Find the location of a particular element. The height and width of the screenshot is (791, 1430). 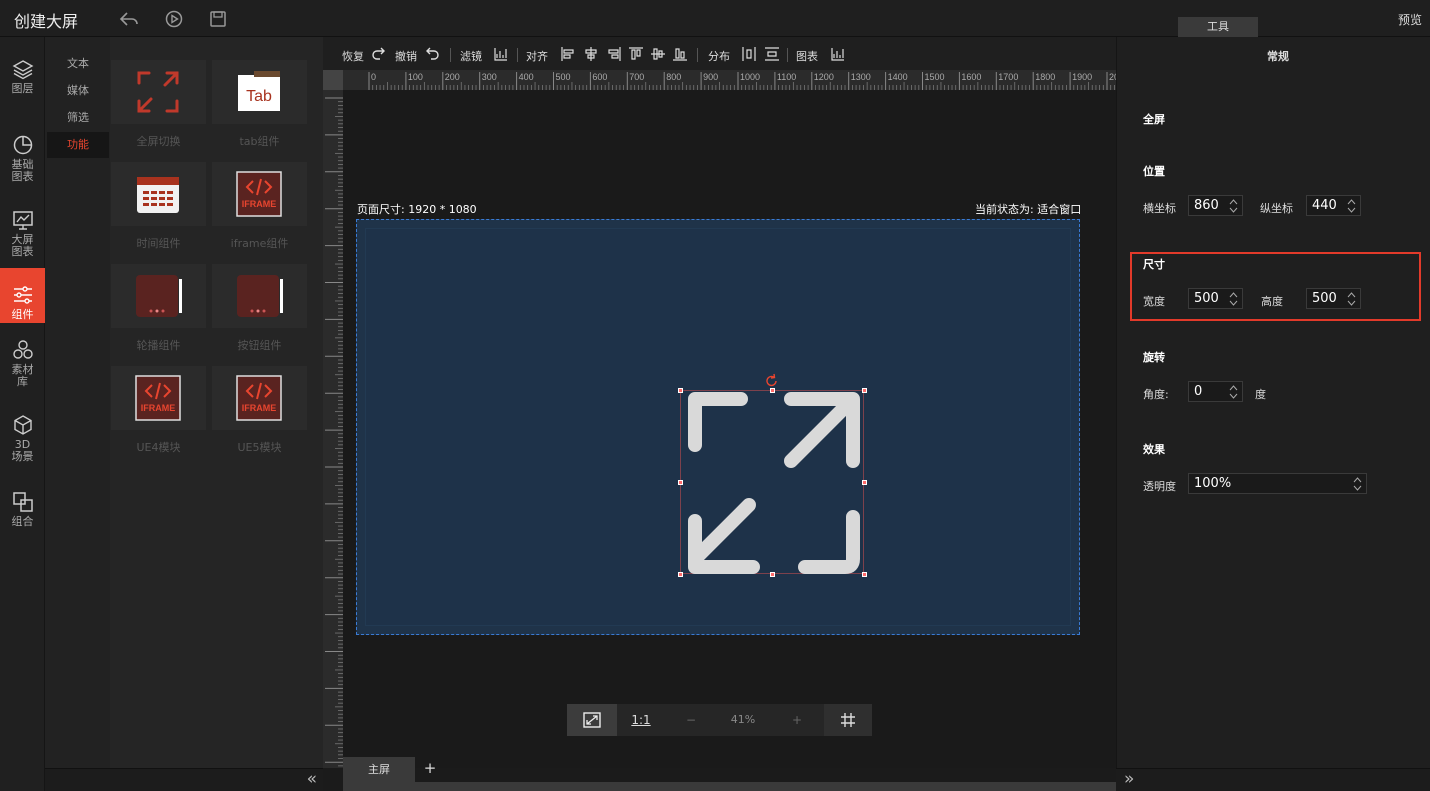

distribute-v-icon is located at coordinates (772, 54).